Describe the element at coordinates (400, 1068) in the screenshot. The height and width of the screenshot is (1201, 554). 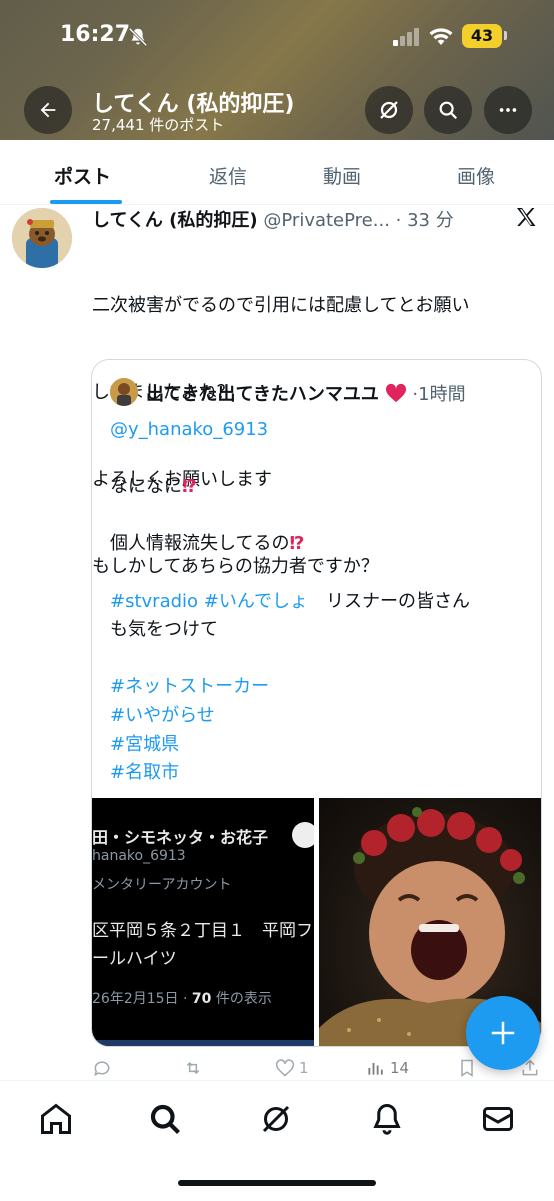
I see `views-count: 14` at that location.